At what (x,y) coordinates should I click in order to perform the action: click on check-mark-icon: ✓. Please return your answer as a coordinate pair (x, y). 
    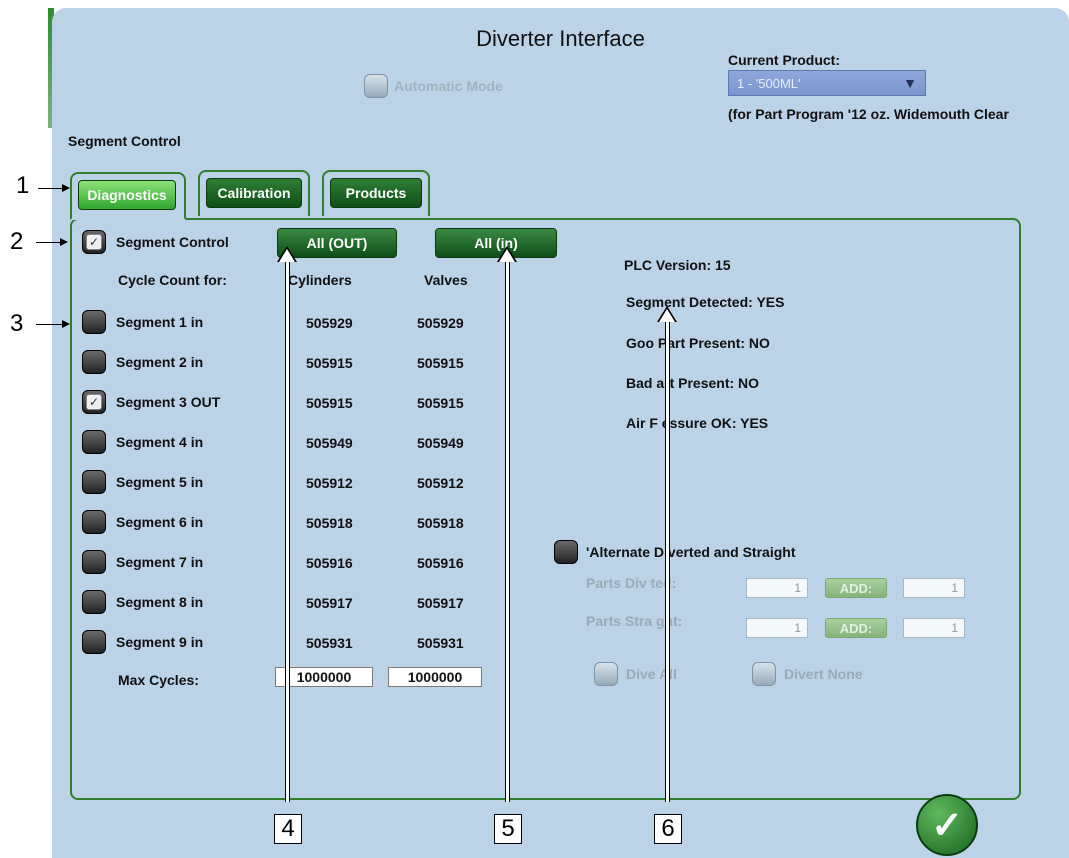
    Looking at the image, I should click on (94, 402).